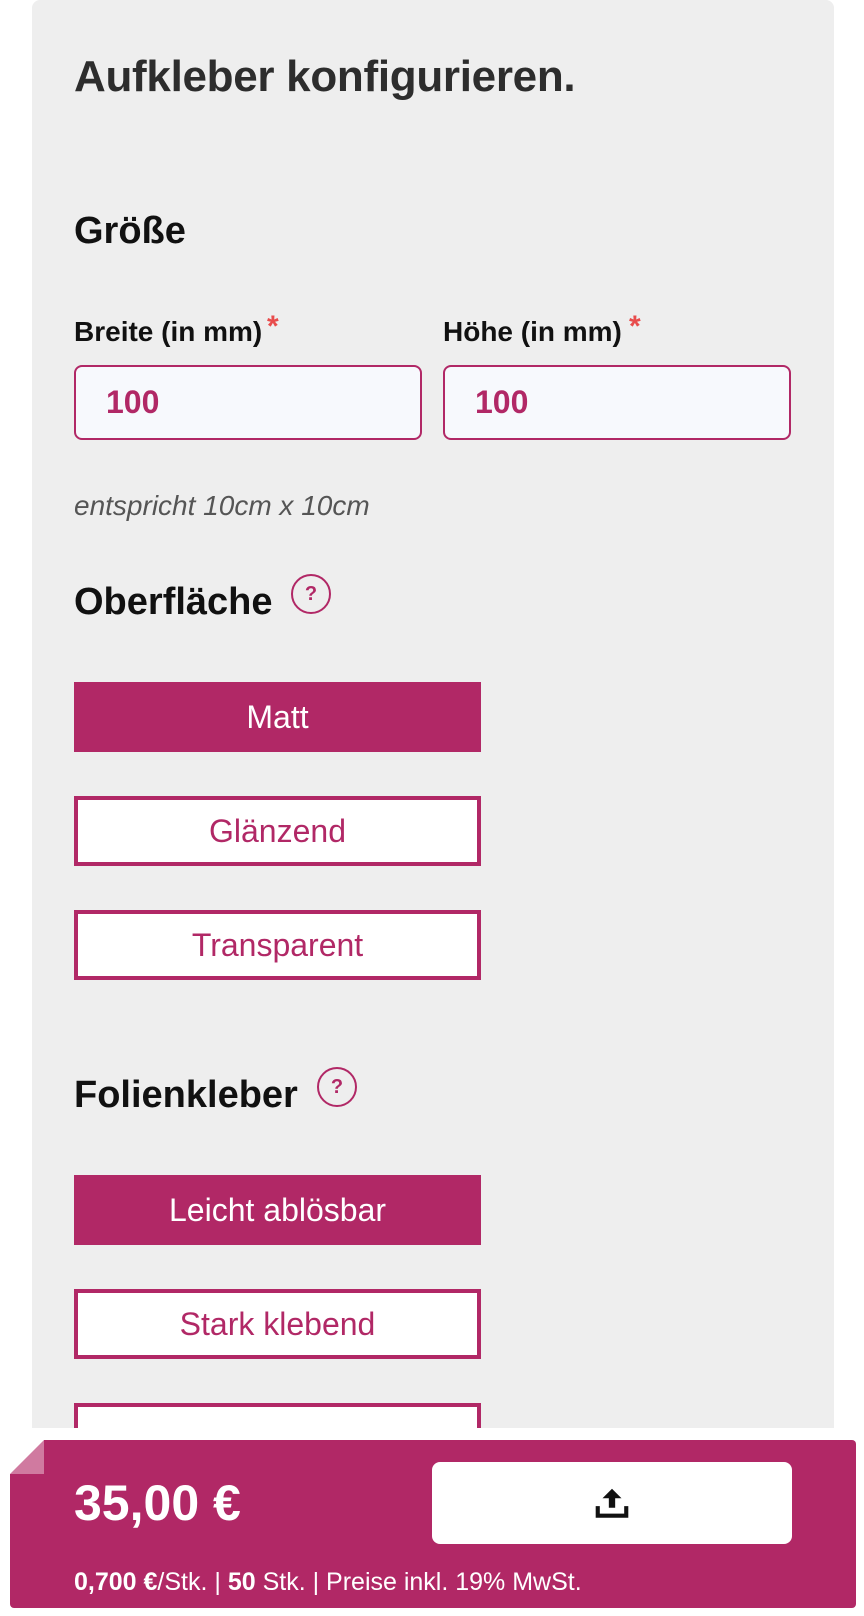 This screenshot has height=1616, width=864. What do you see at coordinates (277, 1210) in the screenshot?
I see `adhesive-option-removable: Leicht ablösbar` at bounding box center [277, 1210].